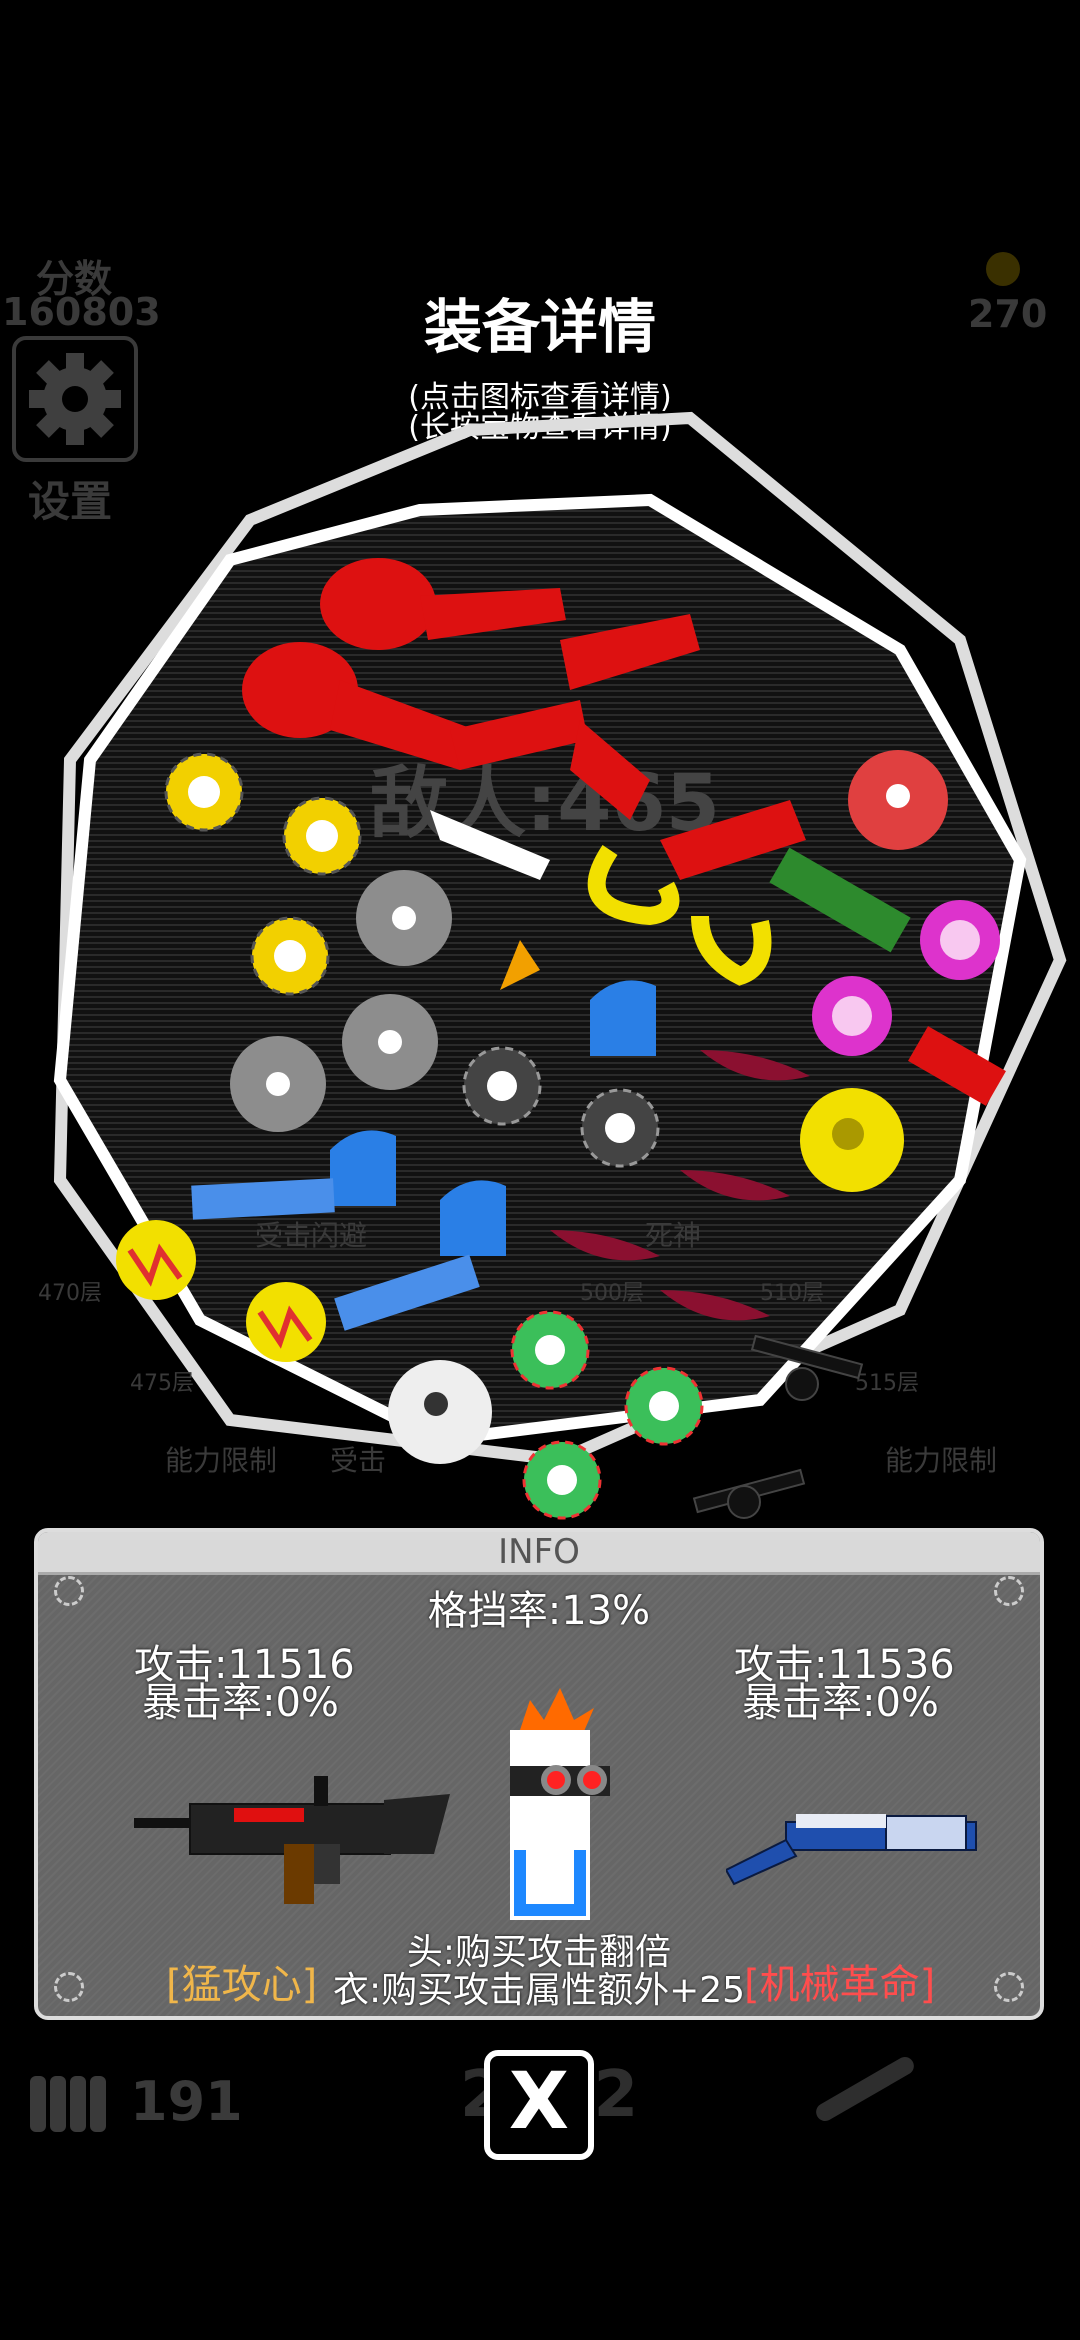 The width and height of the screenshot is (1080, 2340). I want to click on white-orb-icon, so click(440, 1412).